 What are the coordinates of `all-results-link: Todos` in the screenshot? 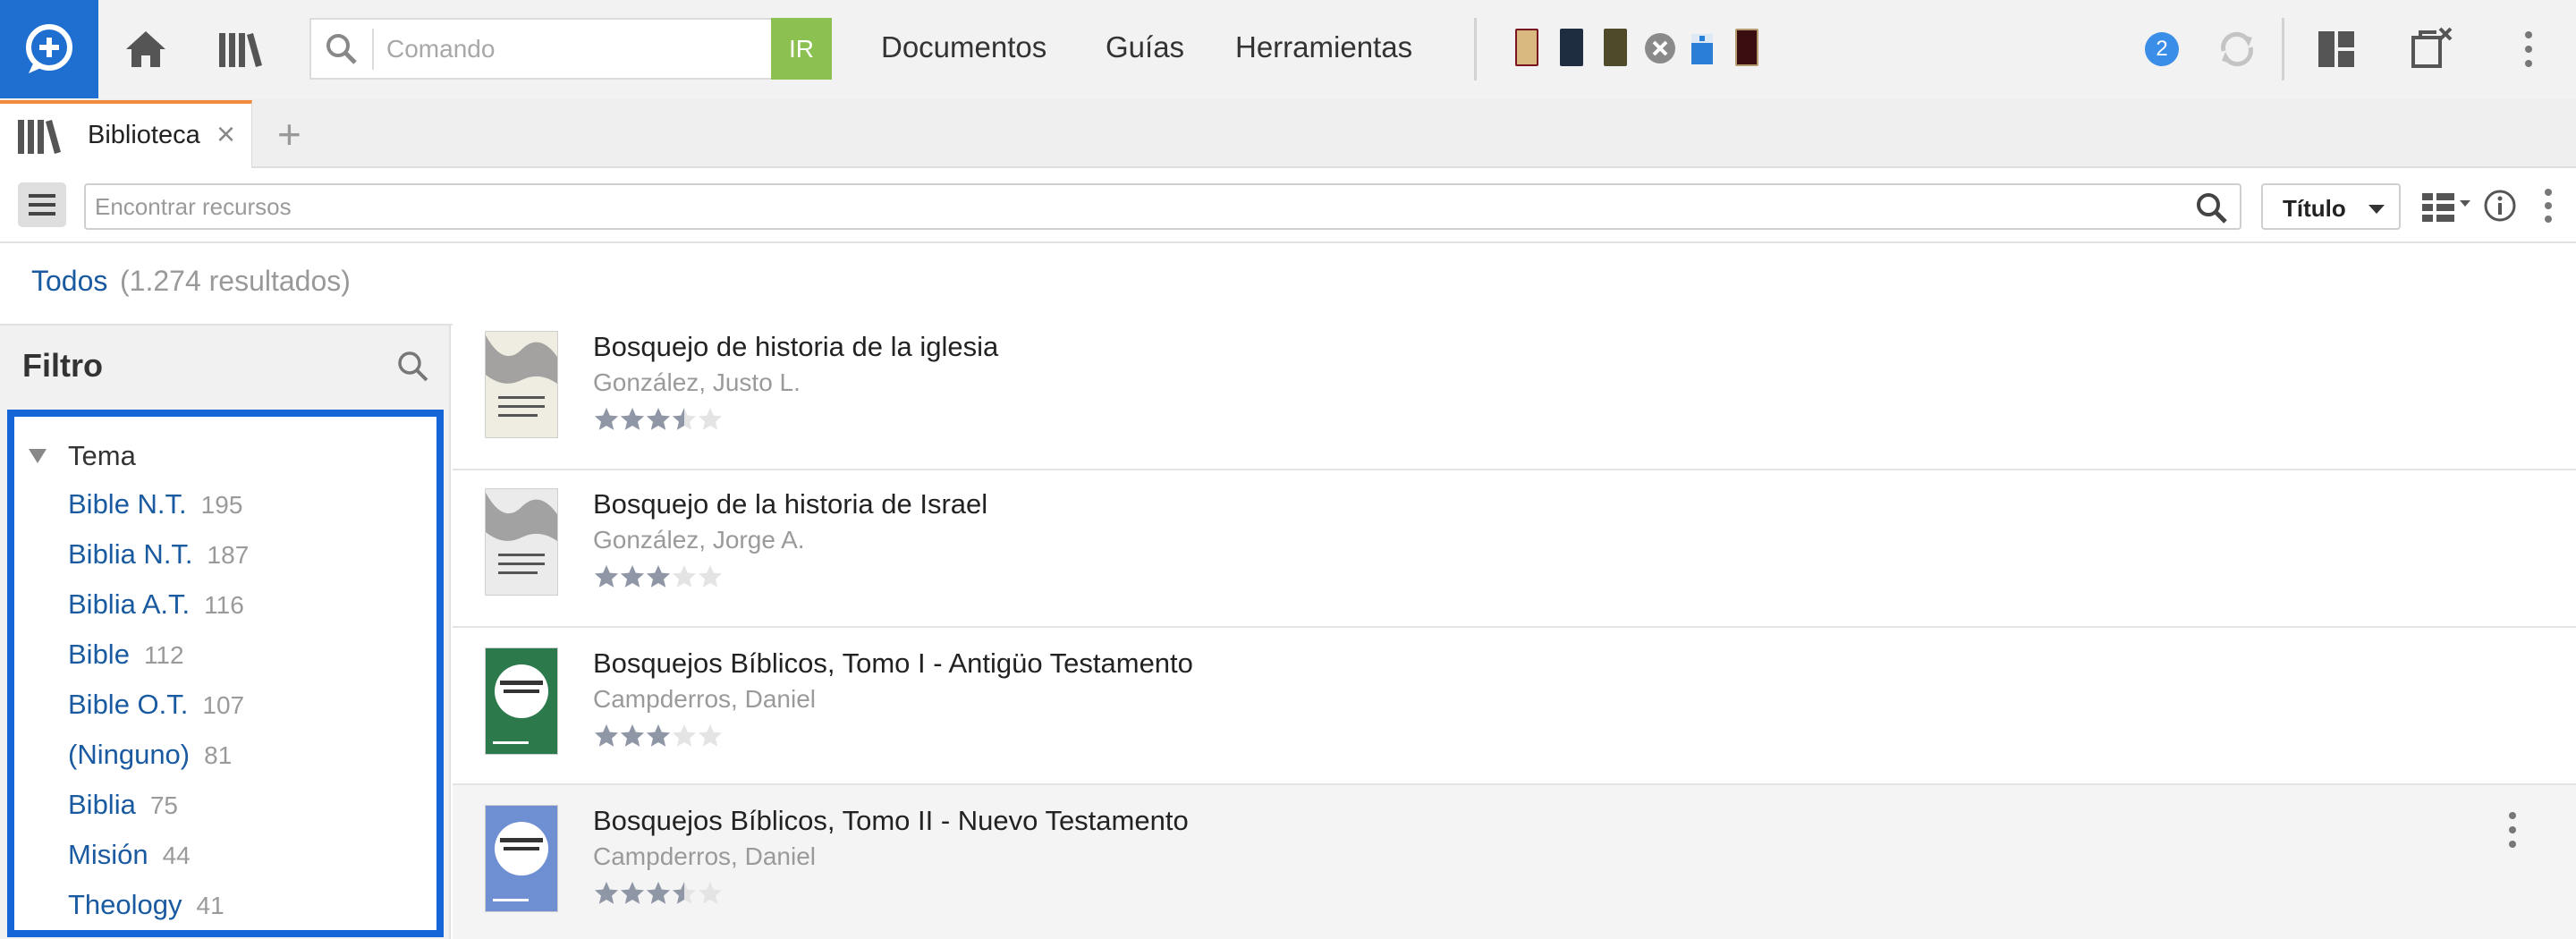 It's located at (69, 282).